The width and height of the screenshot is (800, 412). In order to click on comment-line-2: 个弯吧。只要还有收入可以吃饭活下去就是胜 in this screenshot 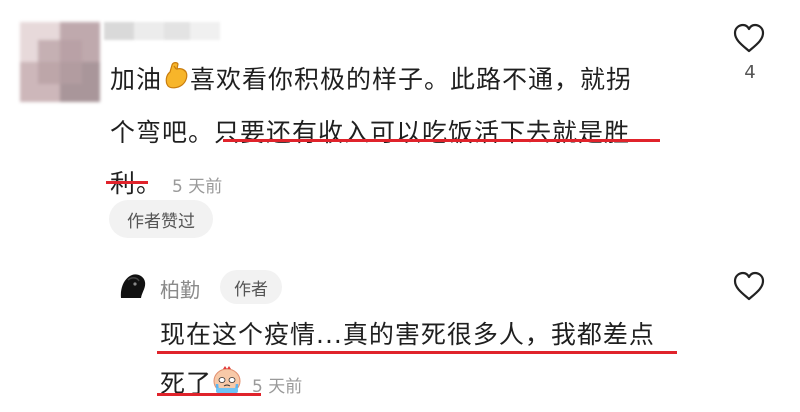, I will do `click(370, 132)`.